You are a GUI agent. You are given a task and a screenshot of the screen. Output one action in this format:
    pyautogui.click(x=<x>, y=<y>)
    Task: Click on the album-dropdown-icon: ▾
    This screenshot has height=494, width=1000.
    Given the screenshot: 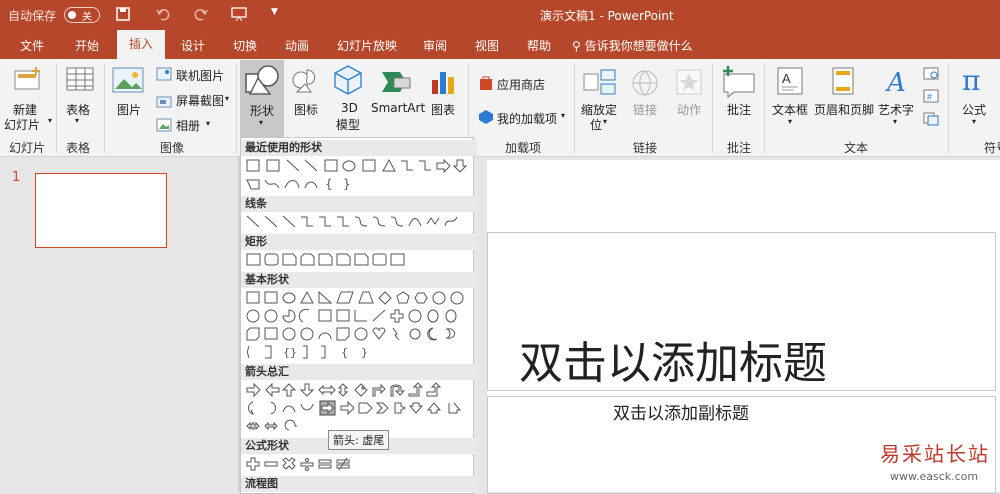 What is the action you would take?
    pyautogui.click(x=208, y=123)
    